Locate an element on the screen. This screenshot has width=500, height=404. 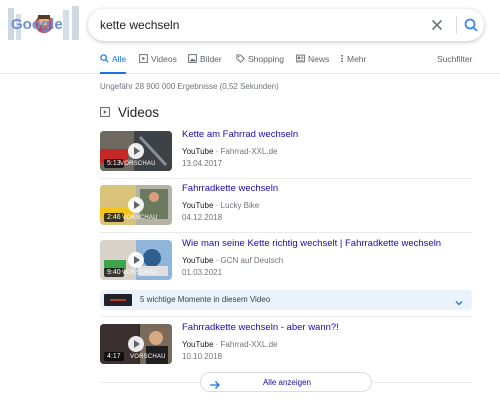
moments-thumbnail is located at coordinates (118, 300).